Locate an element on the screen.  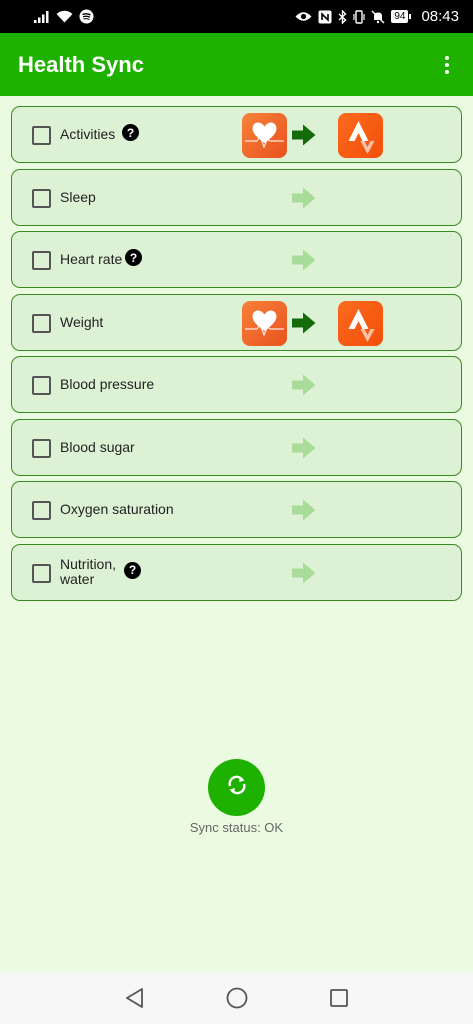
refresh-icon is located at coordinates (237, 787).